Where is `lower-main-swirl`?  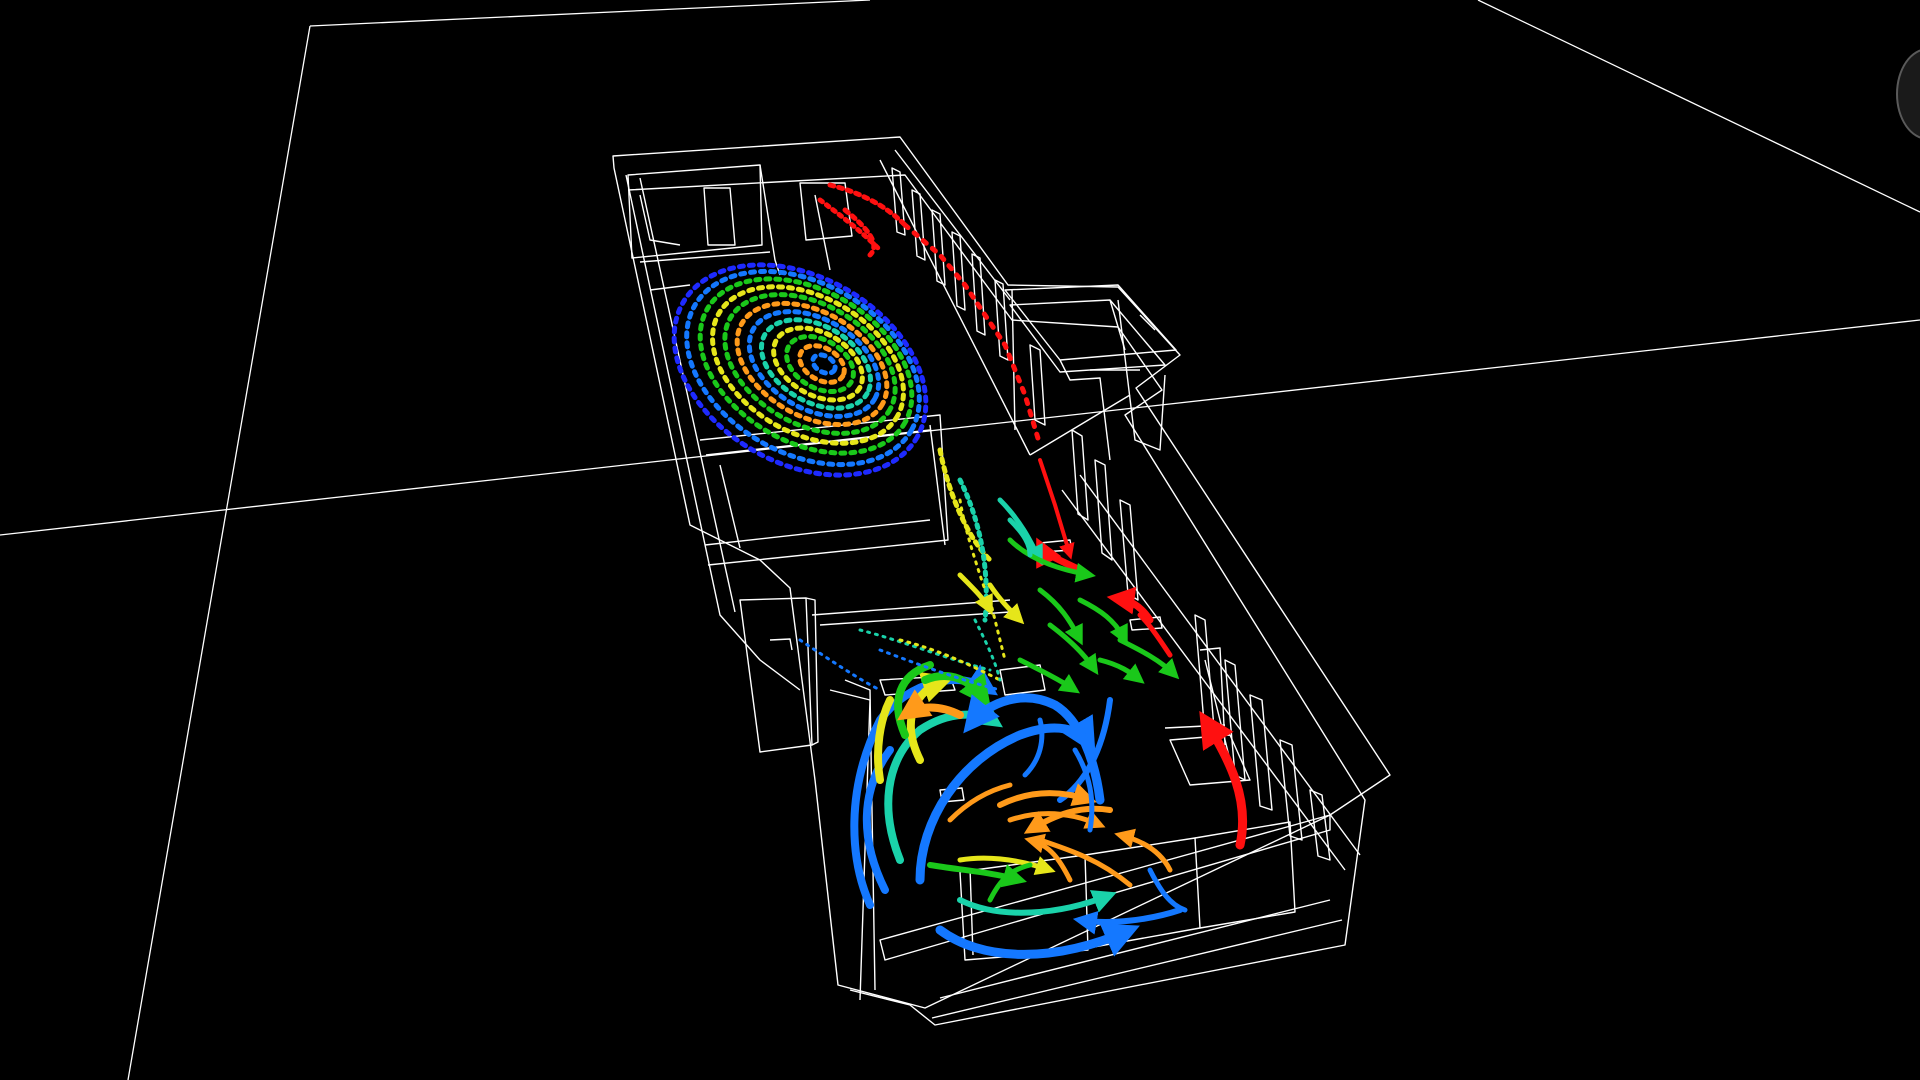
lower-main-swirl is located at coordinates (1051, 826).